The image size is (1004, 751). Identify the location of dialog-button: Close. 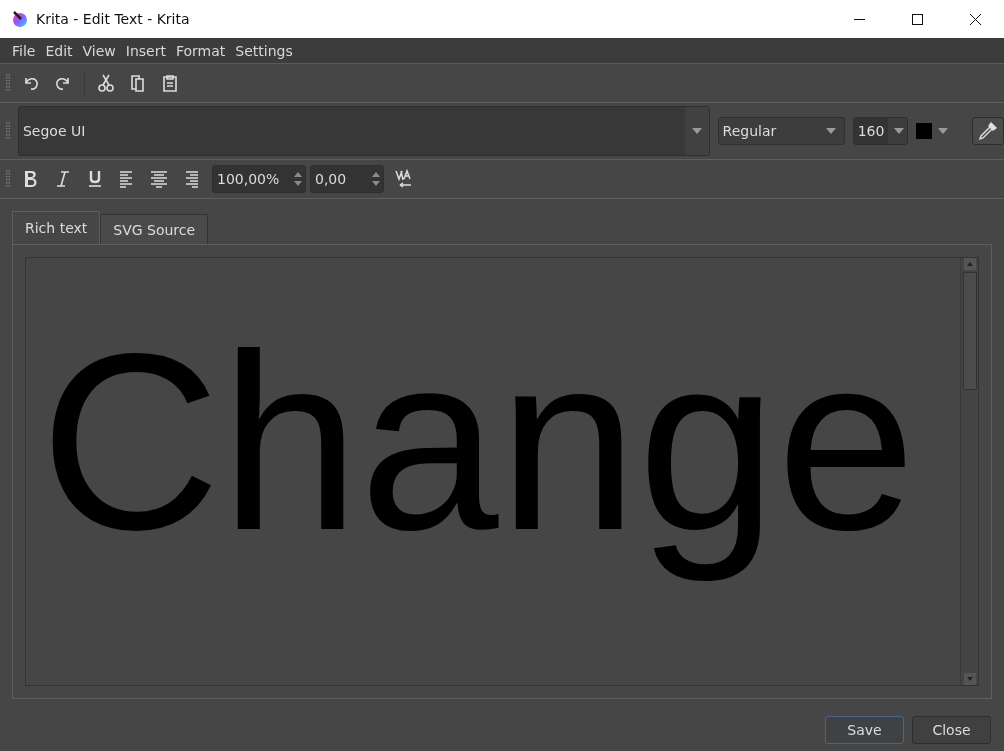
(951, 729).